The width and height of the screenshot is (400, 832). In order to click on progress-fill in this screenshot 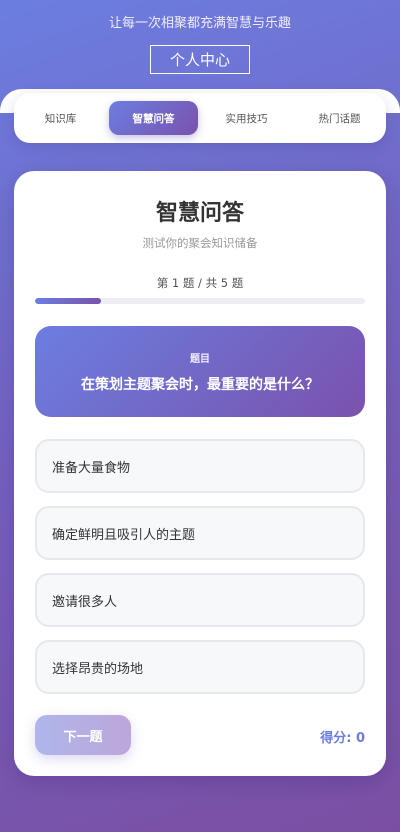, I will do `click(68, 301)`.